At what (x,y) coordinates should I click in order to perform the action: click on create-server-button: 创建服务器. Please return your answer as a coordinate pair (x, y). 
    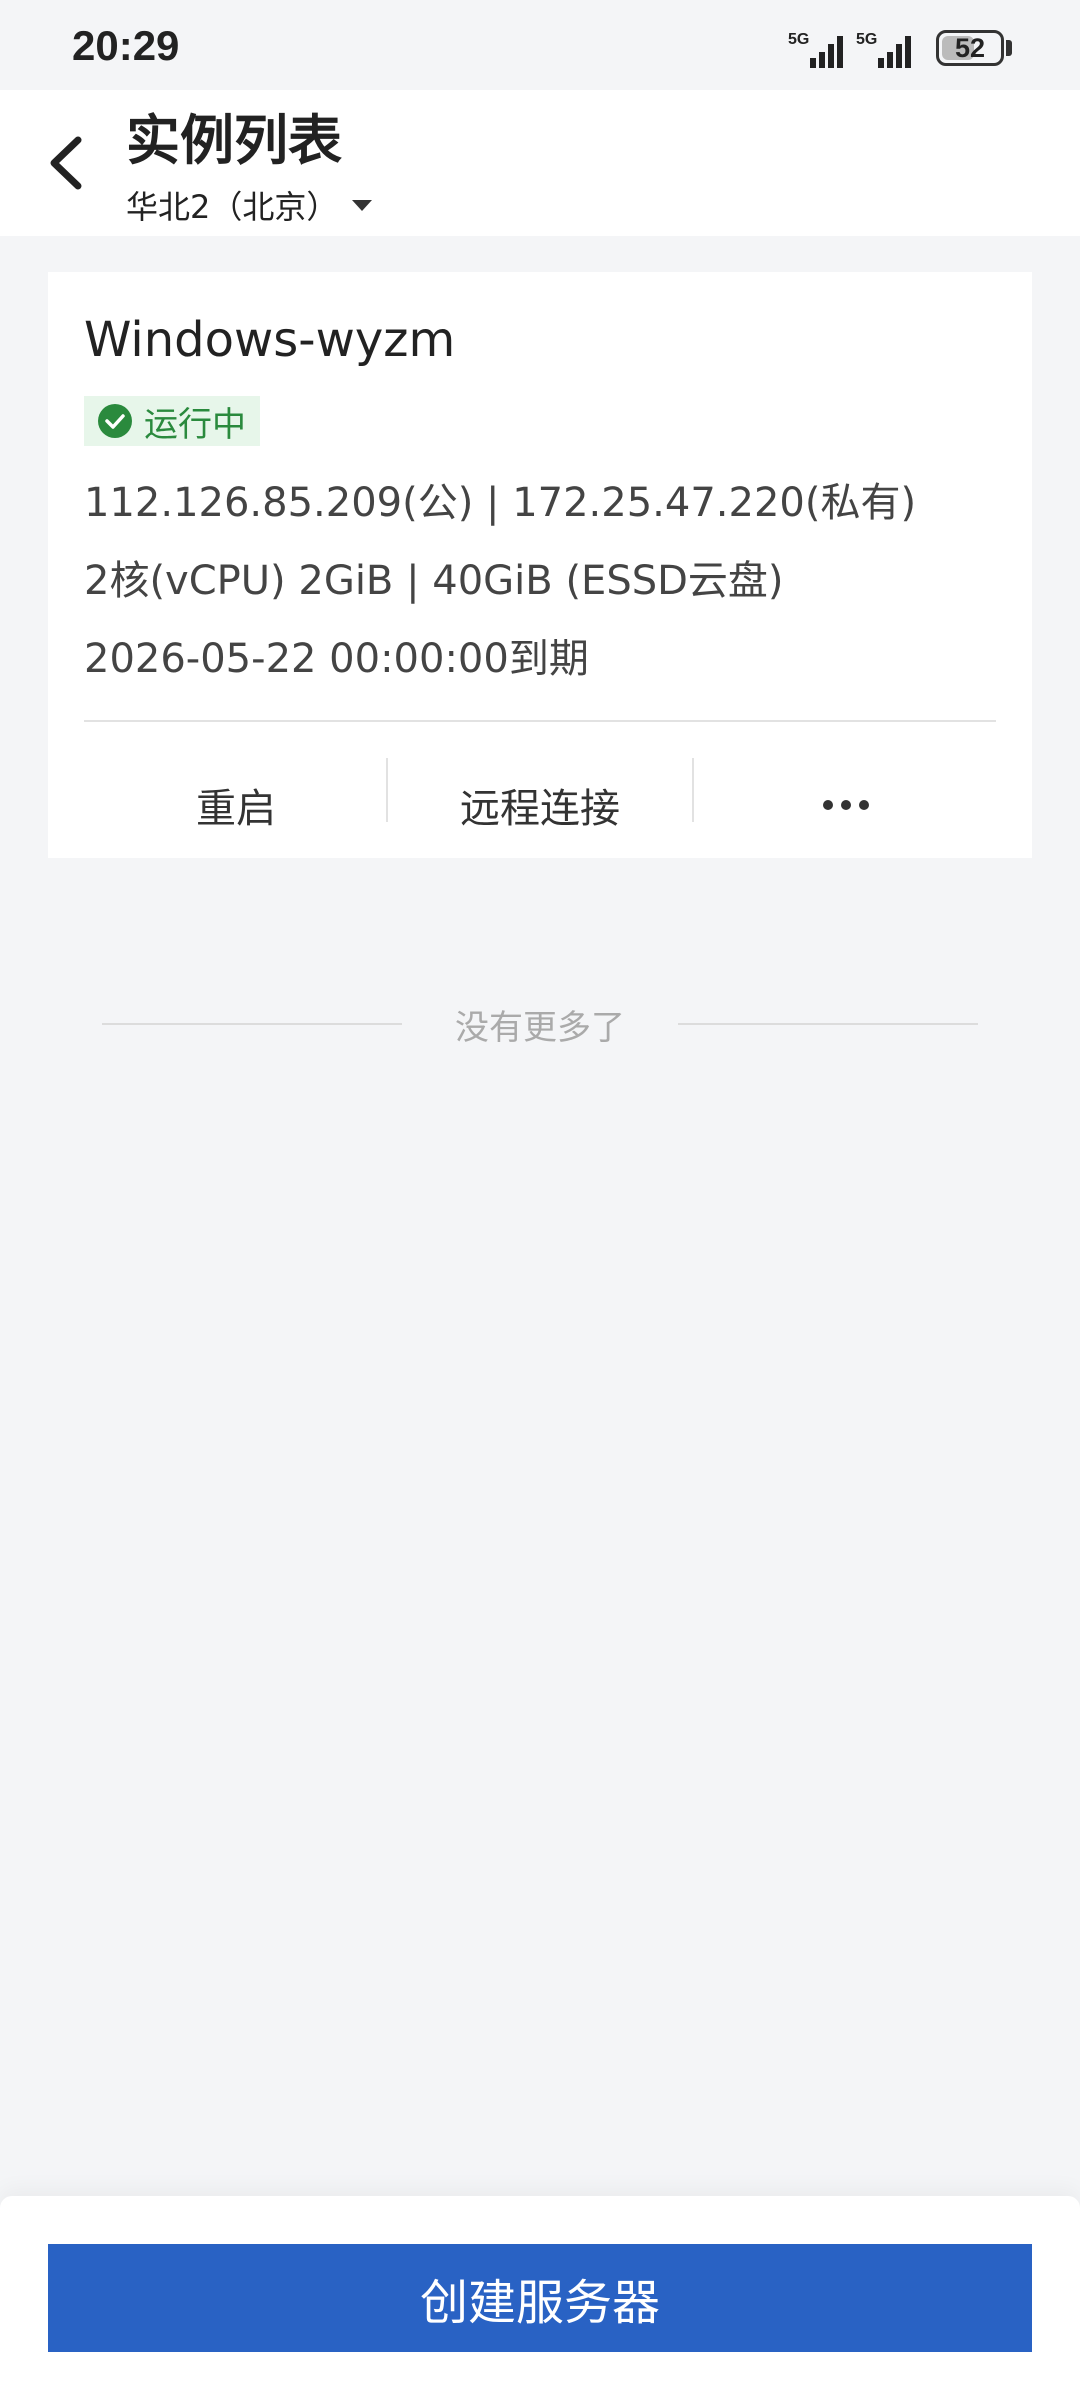
    Looking at the image, I should click on (540, 2298).